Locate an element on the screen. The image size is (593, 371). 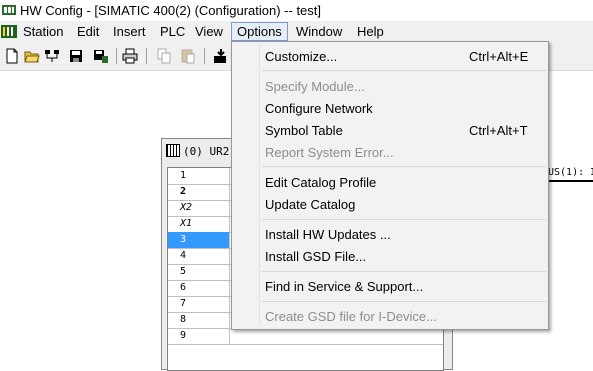
menu-item-configure-network: Configure Network is located at coordinates (390, 108).